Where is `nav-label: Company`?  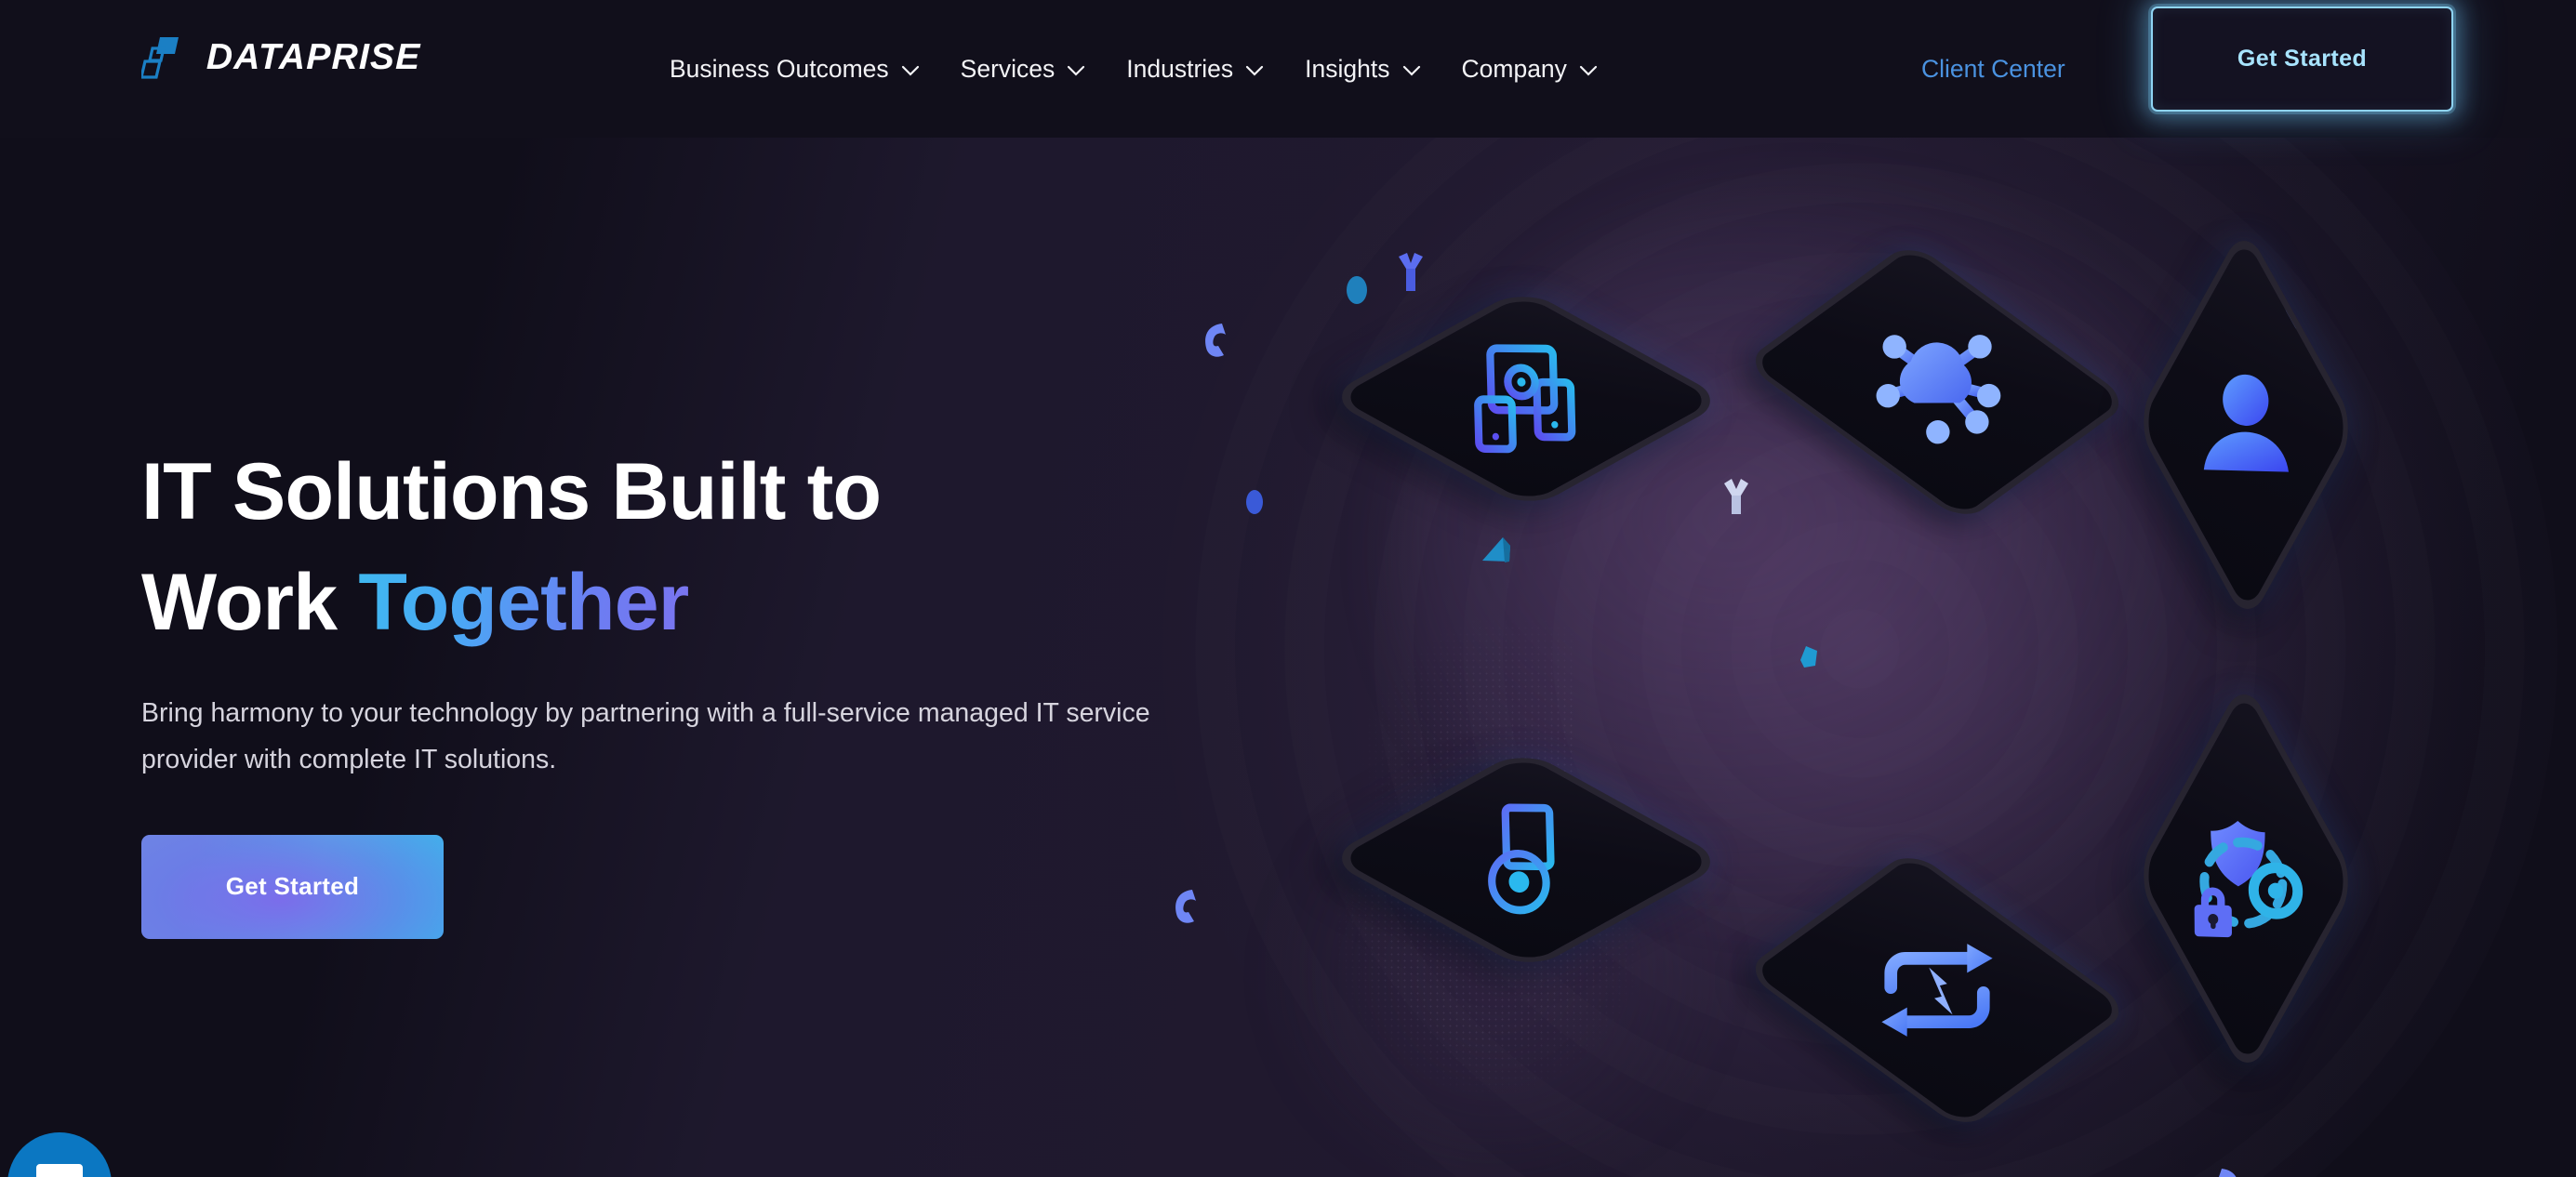
nav-label: Company is located at coordinates (1514, 68).